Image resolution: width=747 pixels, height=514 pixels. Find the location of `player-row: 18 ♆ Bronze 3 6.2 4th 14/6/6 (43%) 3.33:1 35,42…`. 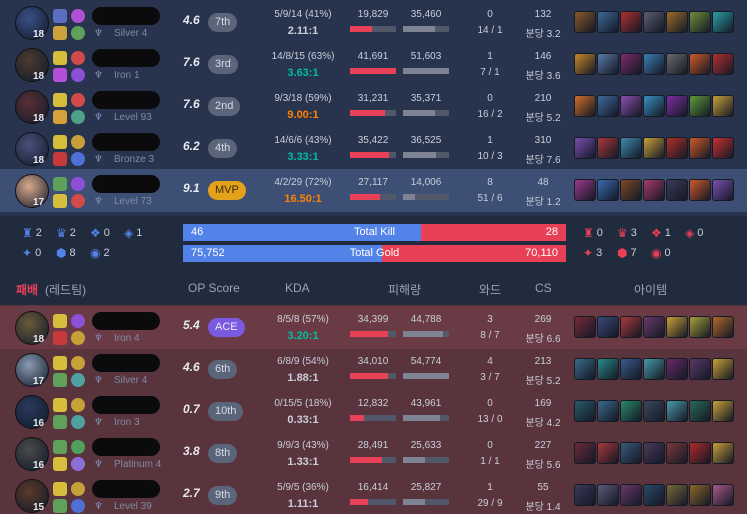

player-row: 18 ♆ Bronze 3 6.2 4th 14/6/6 (43%) 3.33:1 35,42… is located at coordinates (373, 148).